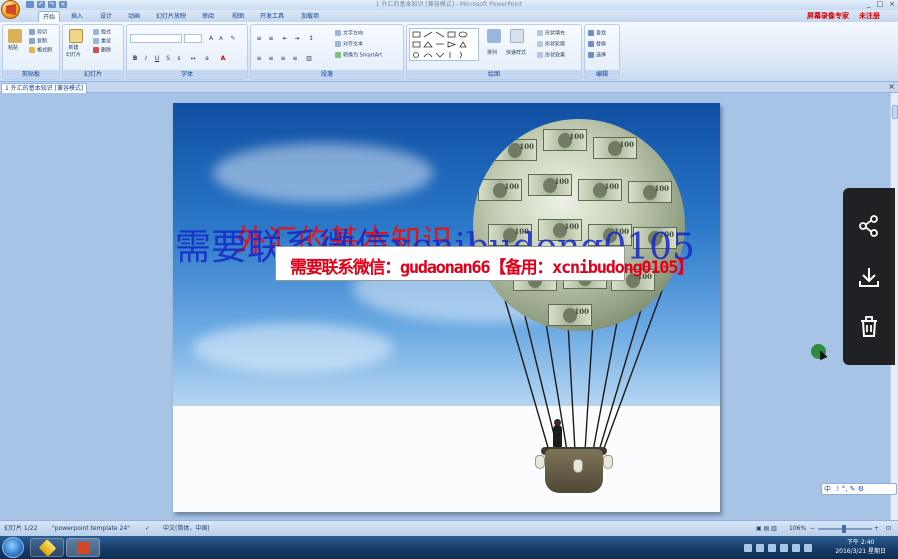 The image size is (898, 559). What do you see at coordinates (259, 58) in the screenshot?
I see `align-left-icon: ≡` at bounding box center [259, 58].